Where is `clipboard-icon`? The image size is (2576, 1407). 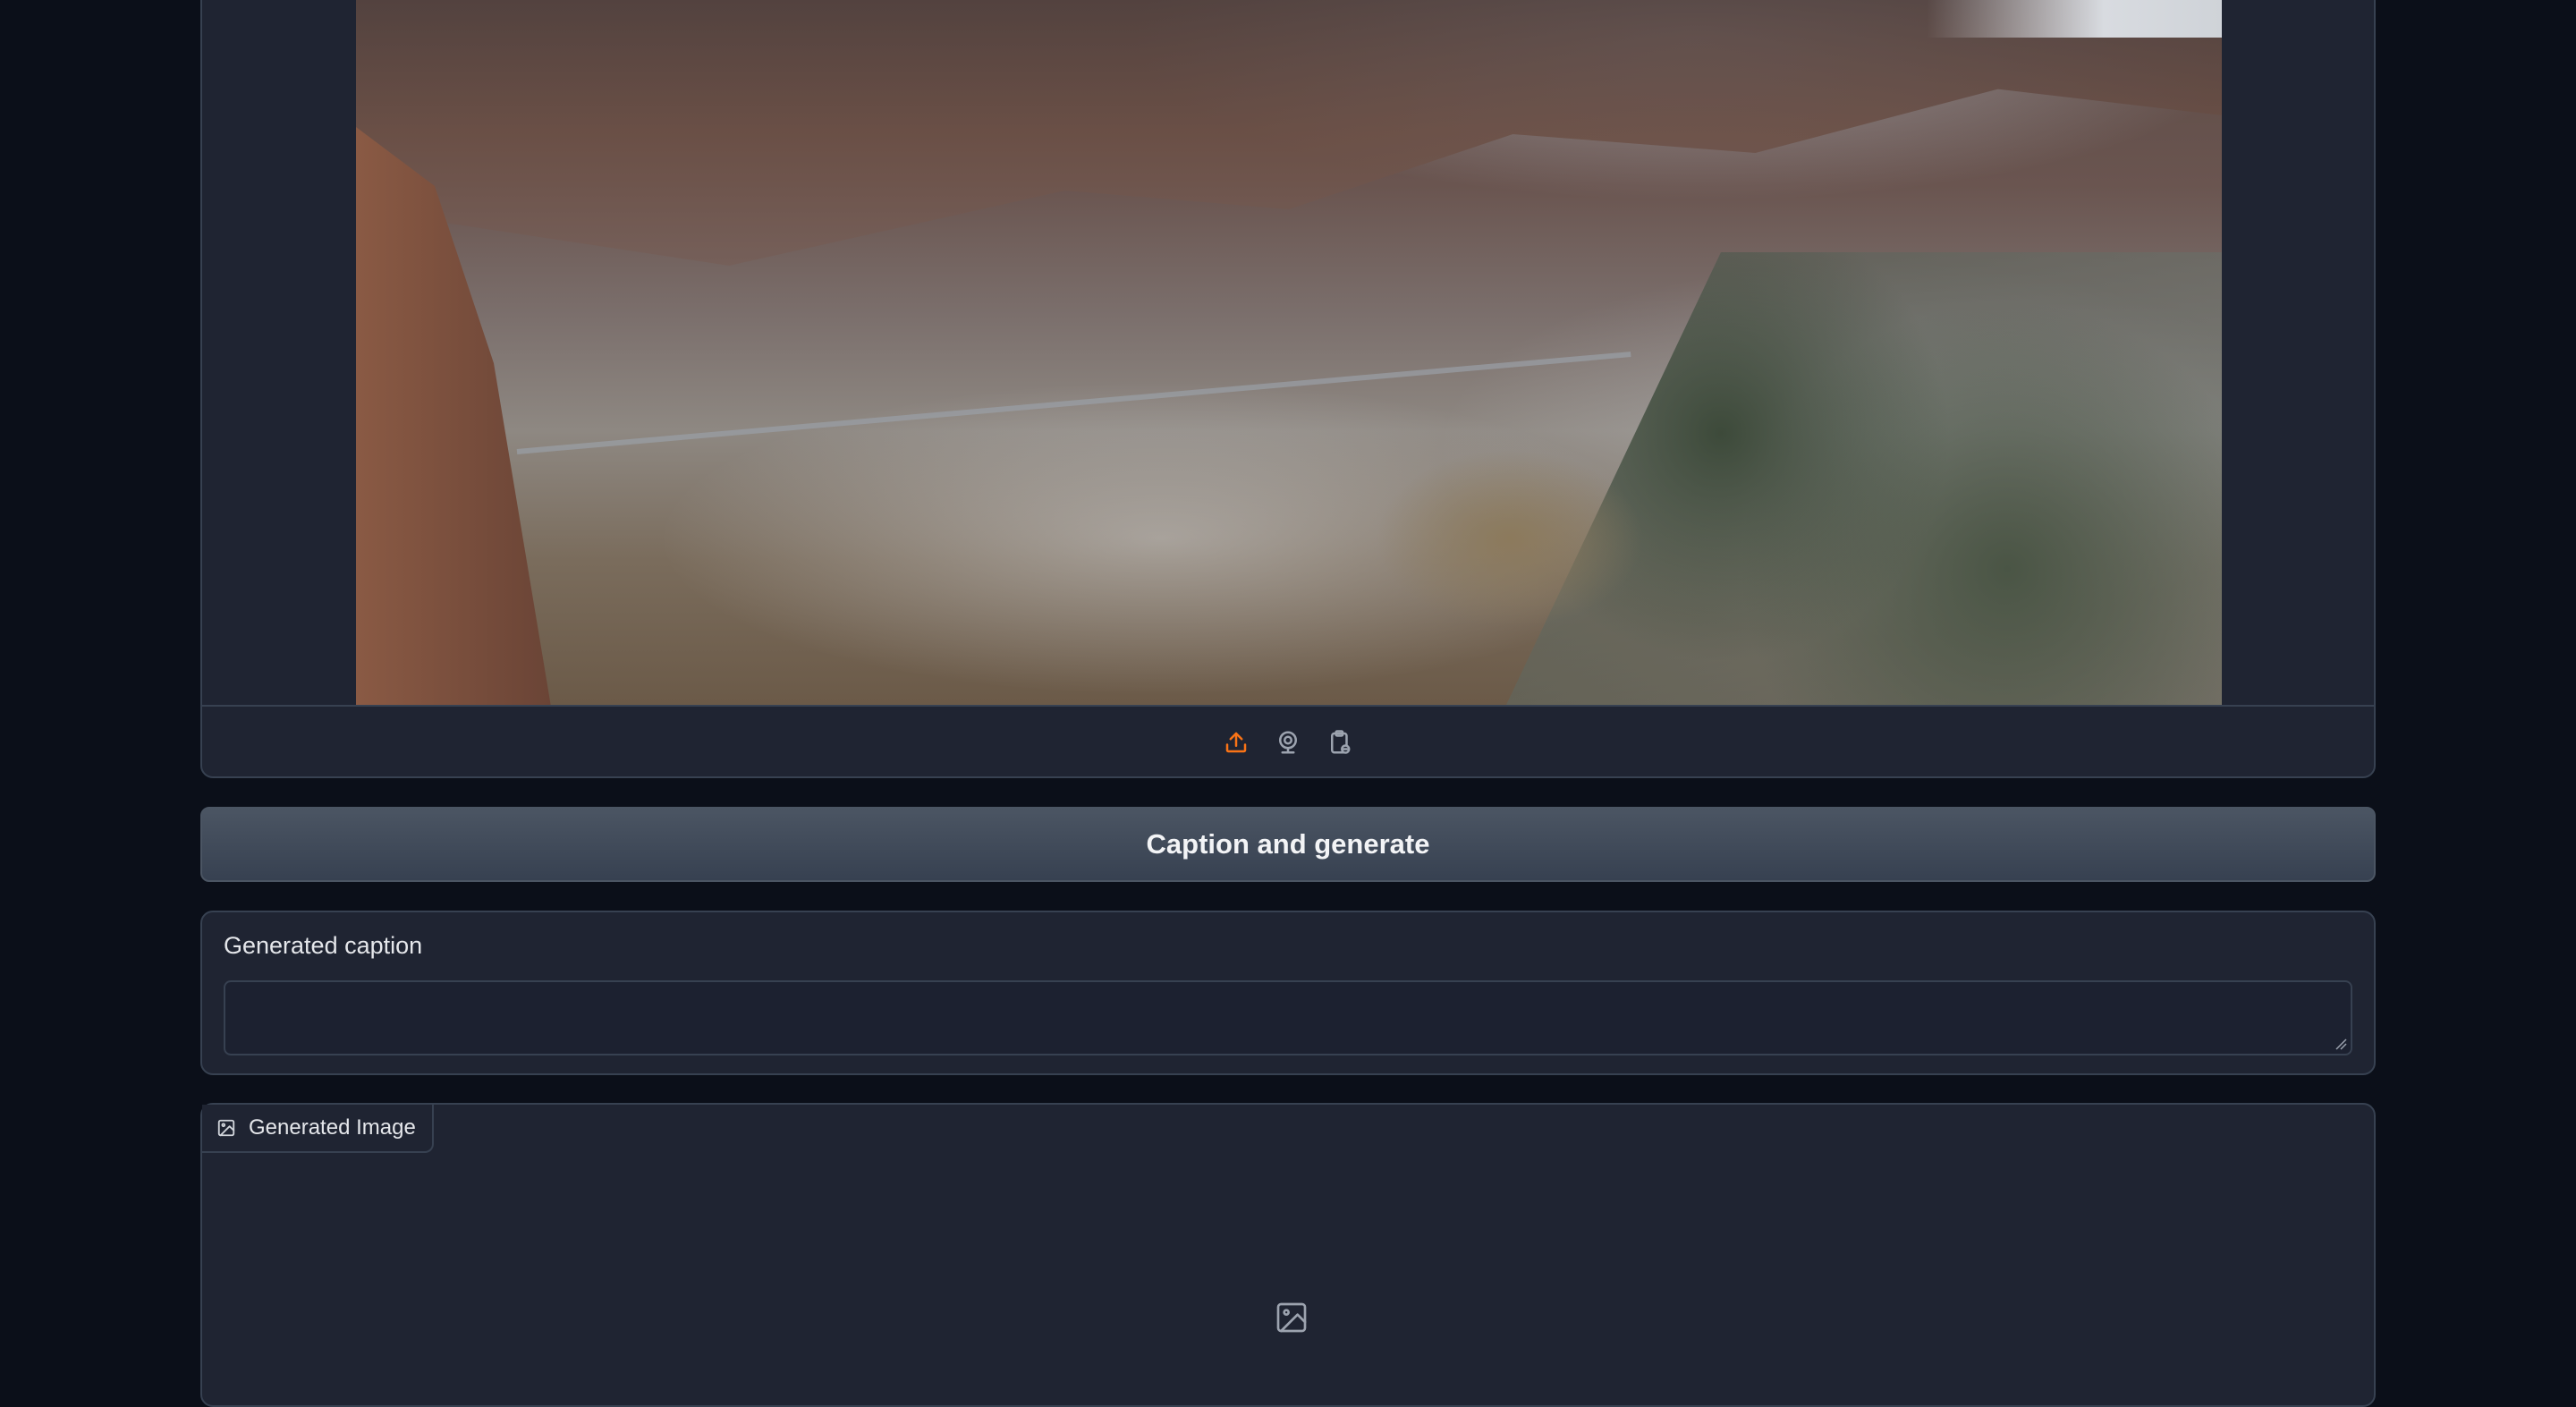
clipboard-icon is located at coordinates (1341, 742).